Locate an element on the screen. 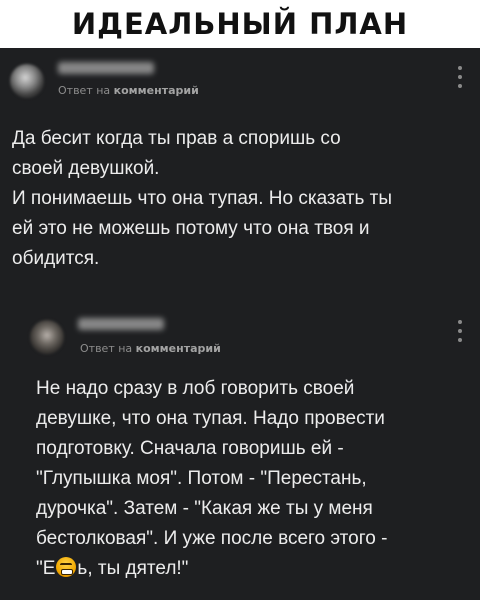  comment-line: И понимаешь что она тупая. Но сказать ты is located at coordinates (202, 198).